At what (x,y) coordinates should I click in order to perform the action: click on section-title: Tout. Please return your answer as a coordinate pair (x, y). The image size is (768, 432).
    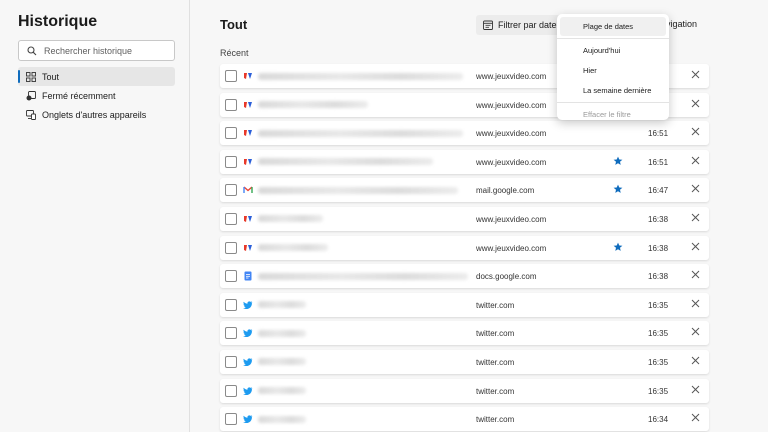
    Looking at the image, I should click on (234, 24).